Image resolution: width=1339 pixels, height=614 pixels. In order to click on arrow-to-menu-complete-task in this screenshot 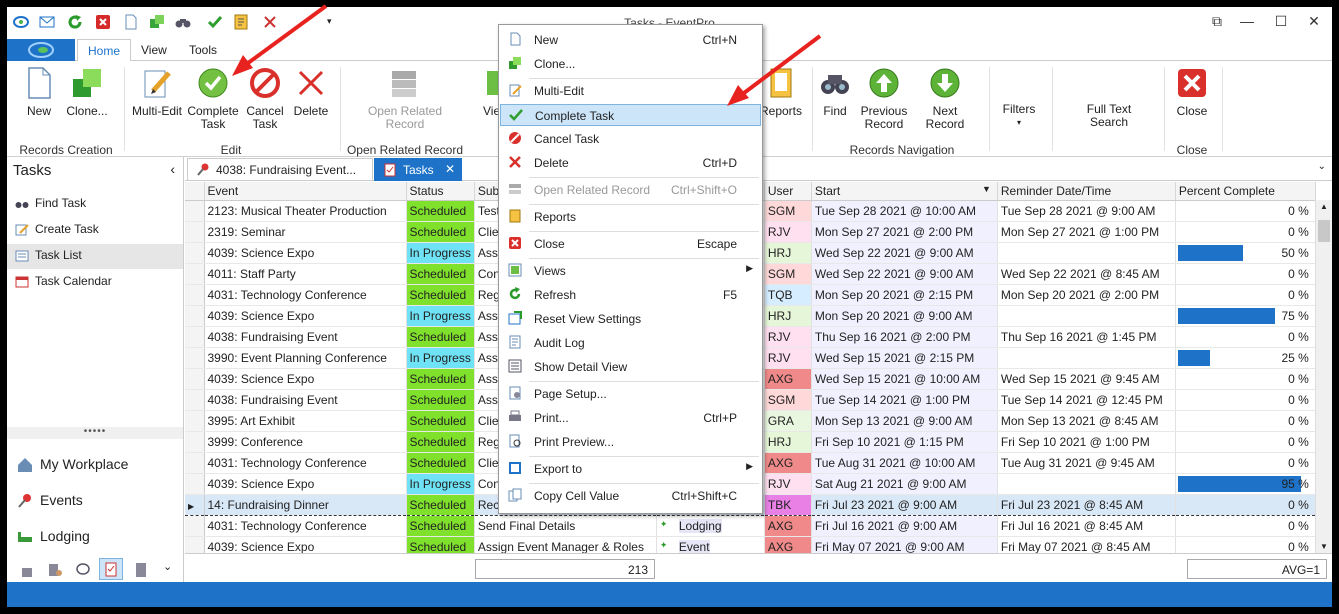, I will do `click(774, 70)`.